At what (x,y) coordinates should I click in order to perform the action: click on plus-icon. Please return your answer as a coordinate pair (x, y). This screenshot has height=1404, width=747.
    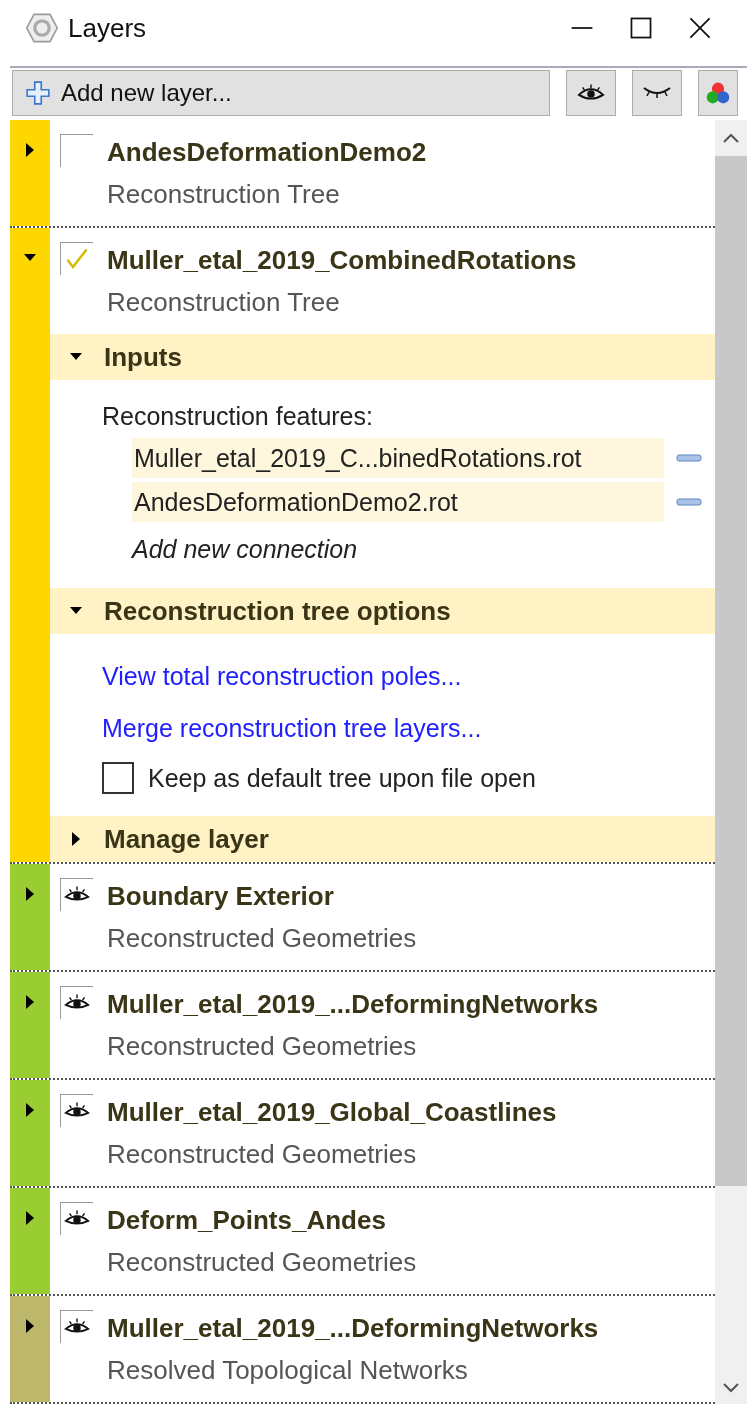
    Looking at the image, I should click on (38, 93).